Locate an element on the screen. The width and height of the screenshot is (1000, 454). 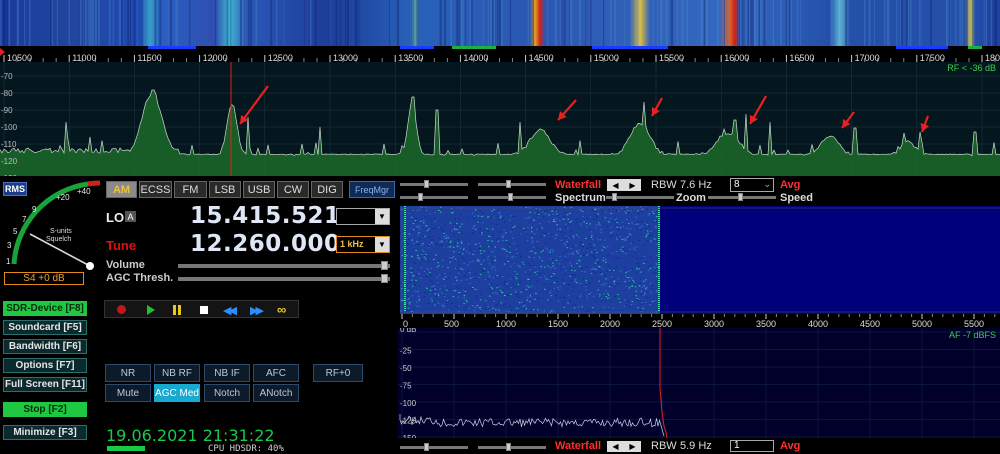
mode-am-button: AM is located at coordinates (121, 189).